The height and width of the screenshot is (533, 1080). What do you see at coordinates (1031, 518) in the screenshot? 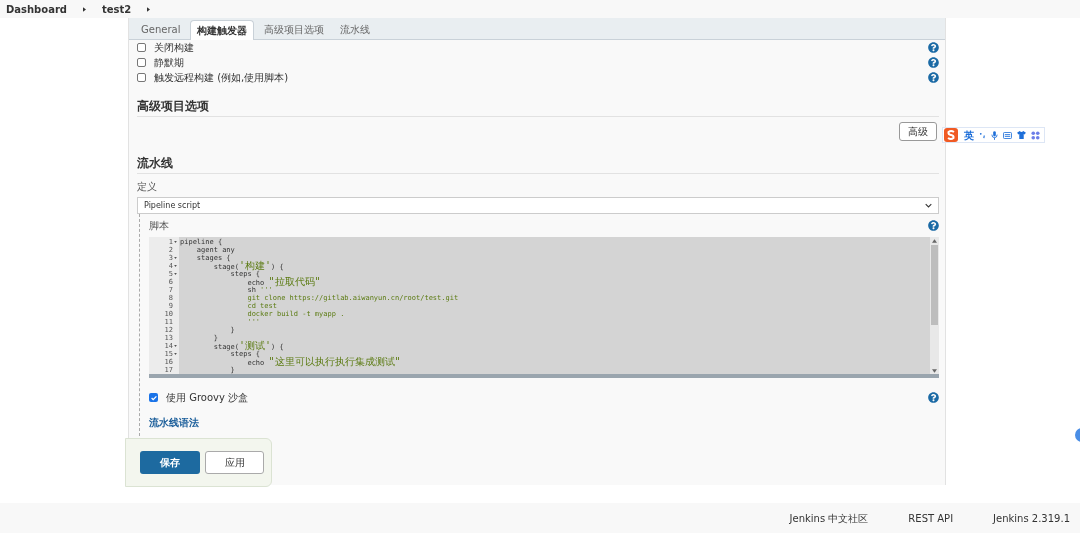
I see `footer-link: Jenkins 2.319.1` at bounding box center [1031, 518].